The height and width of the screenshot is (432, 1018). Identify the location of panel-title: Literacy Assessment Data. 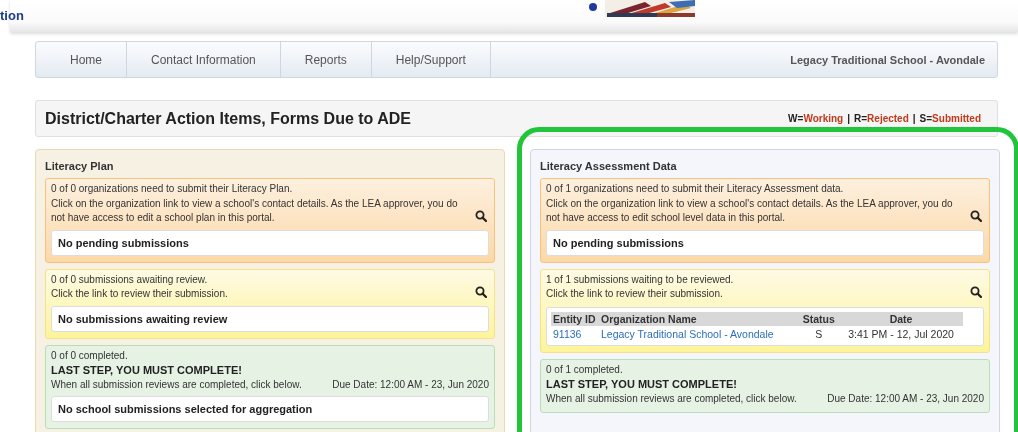
(609, 166).